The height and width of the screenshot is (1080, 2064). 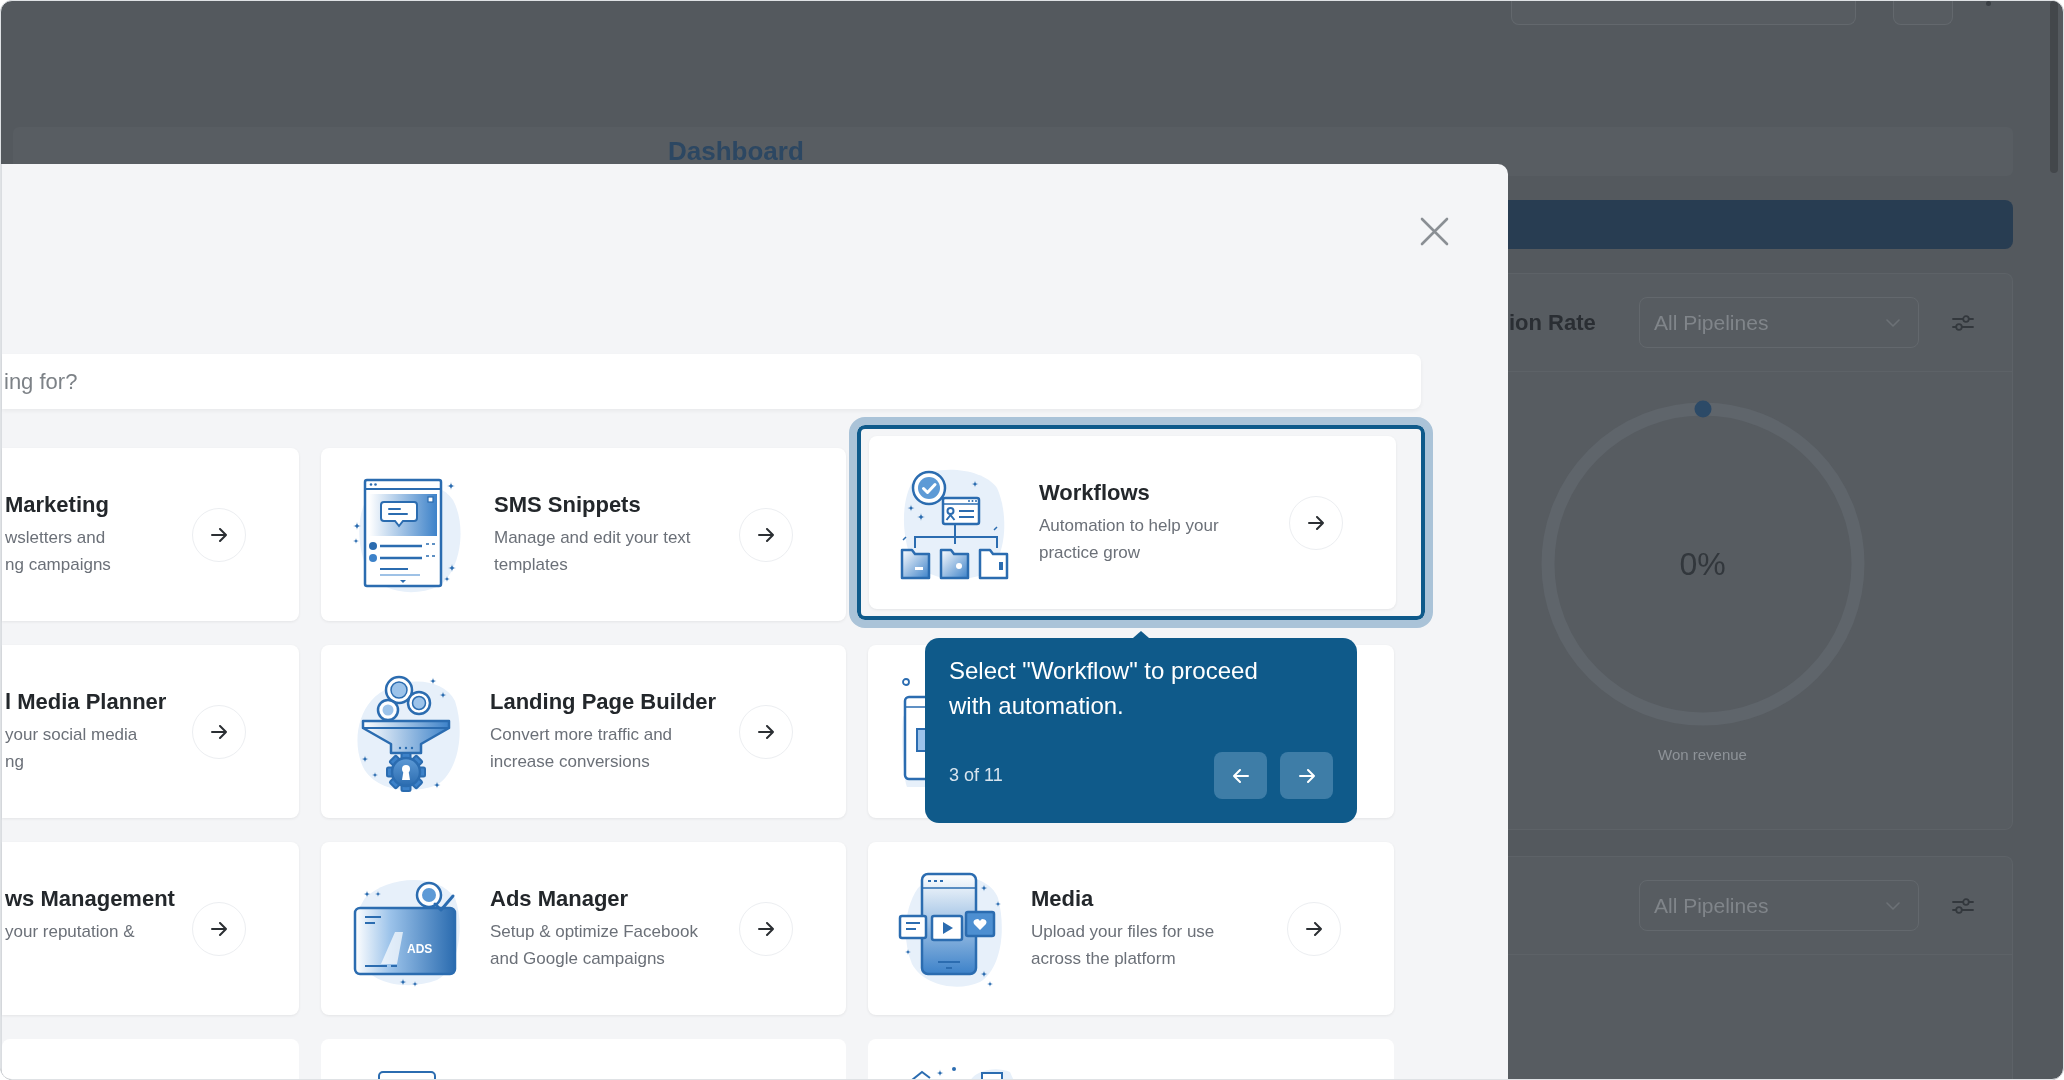 I want to click on previous-button, so click(x=1240, y=775).